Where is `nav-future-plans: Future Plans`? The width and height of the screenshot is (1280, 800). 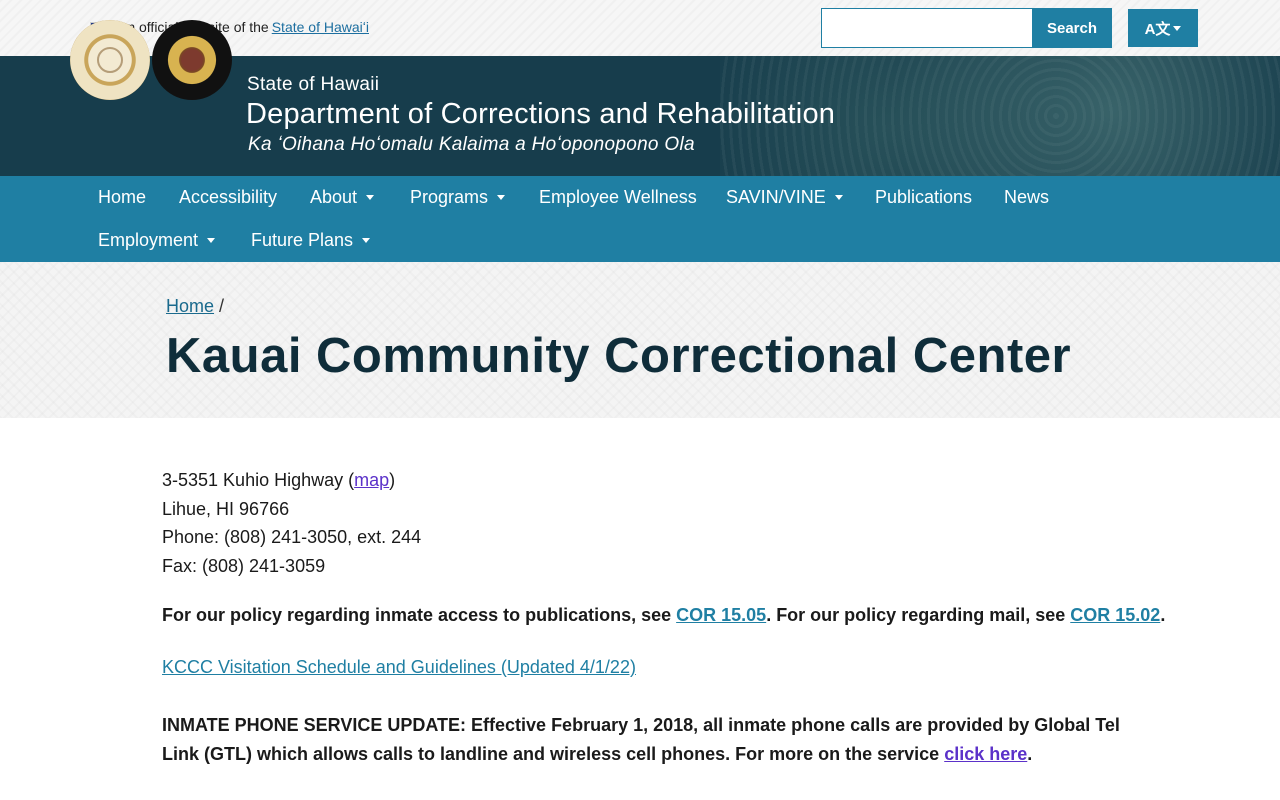
nav-future-plans: Future Plans is located at coordinates (311, 240).